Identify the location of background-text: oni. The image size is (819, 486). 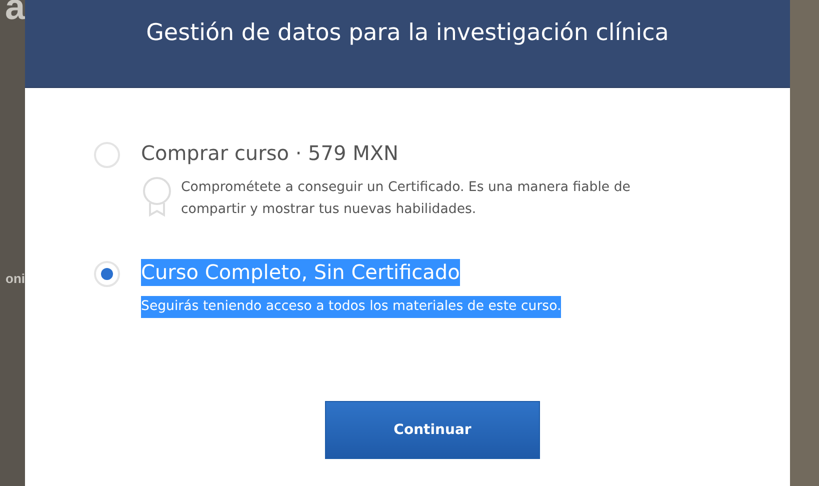
(15, 278).